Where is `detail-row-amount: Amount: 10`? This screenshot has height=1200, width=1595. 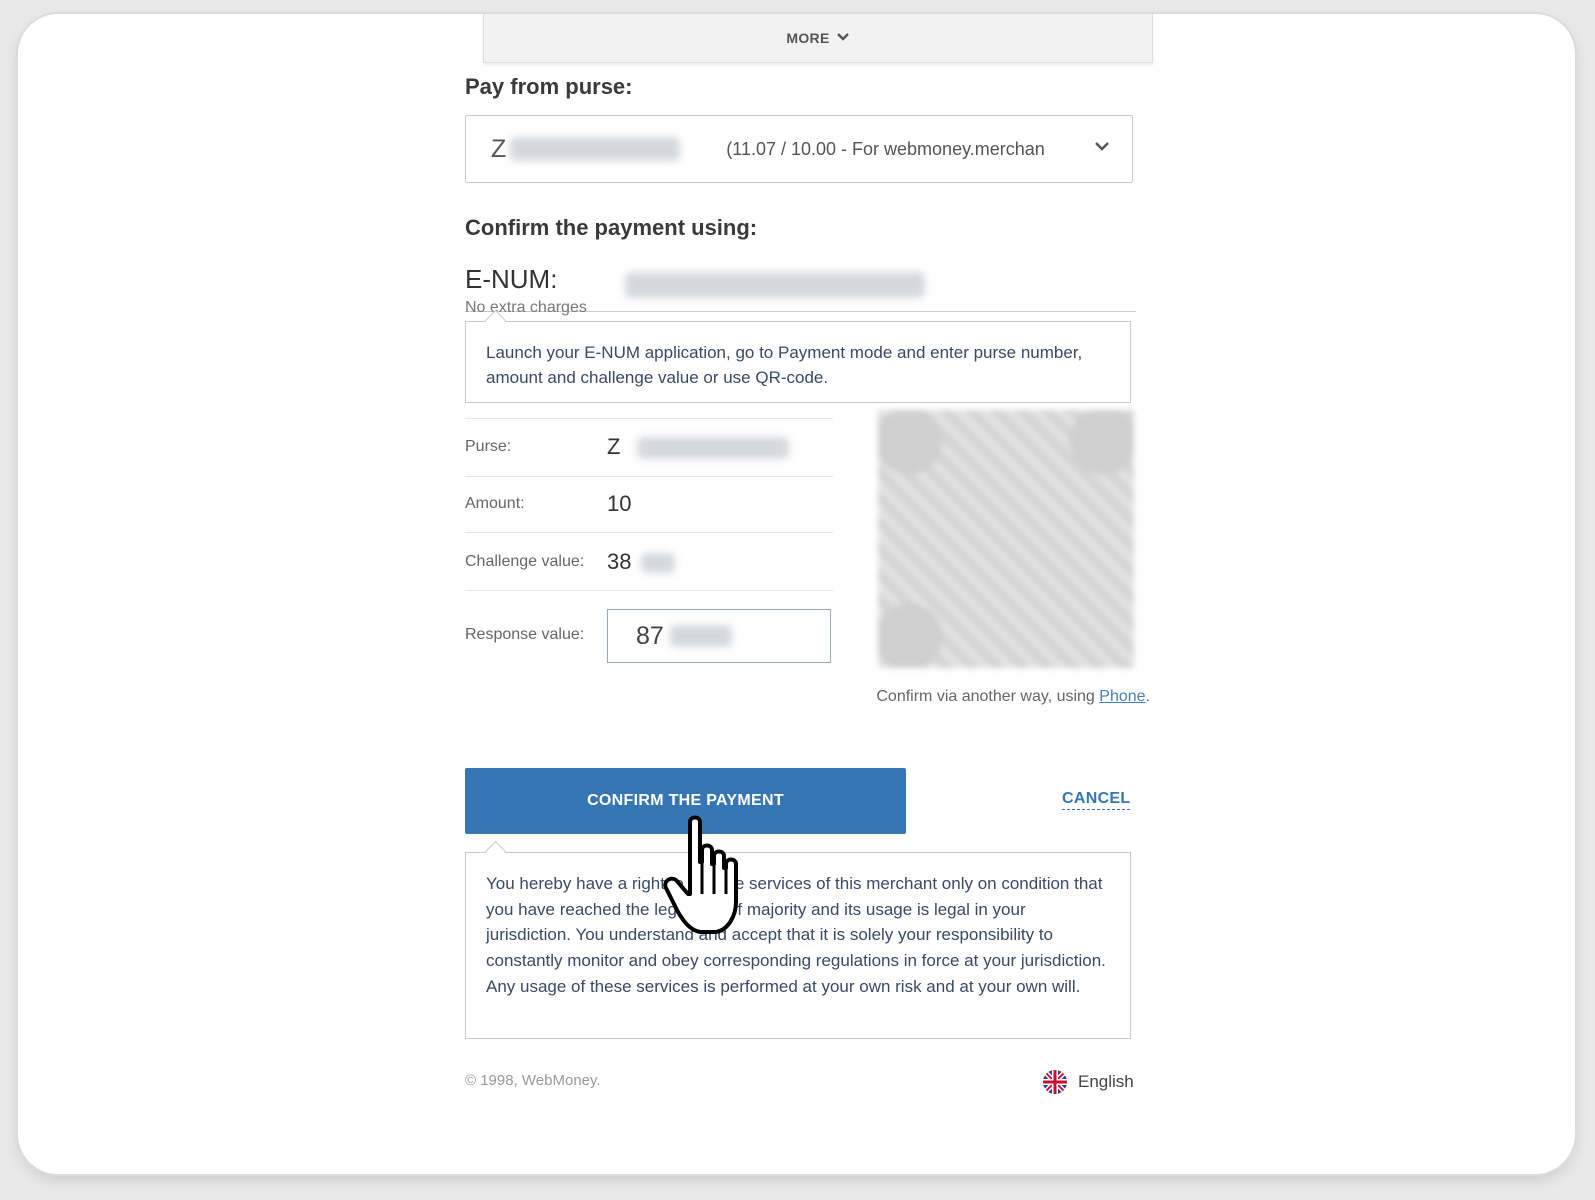 detail-row-amount: Amount: 10 is located at coordinates (649, 504).